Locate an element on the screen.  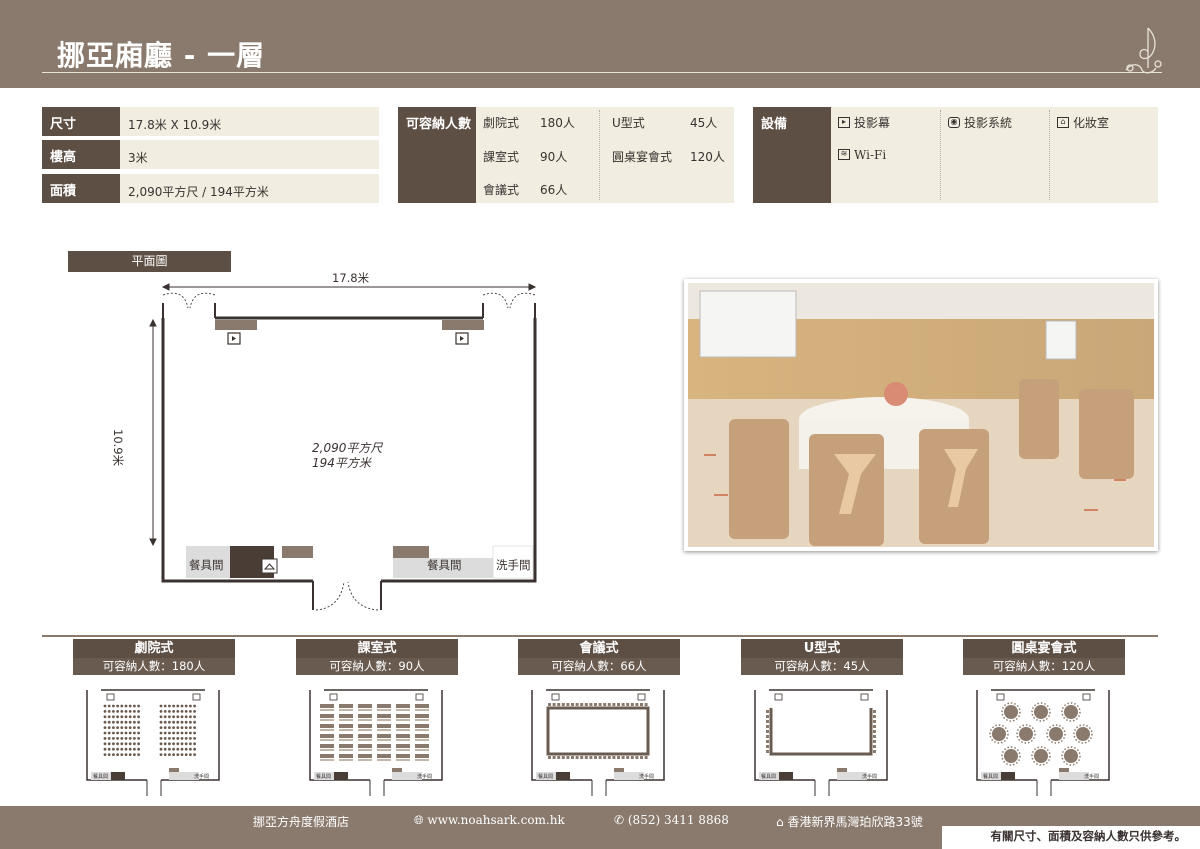
floorplan-area-sqm: 194平方米 is located at coordinates (341, 463).